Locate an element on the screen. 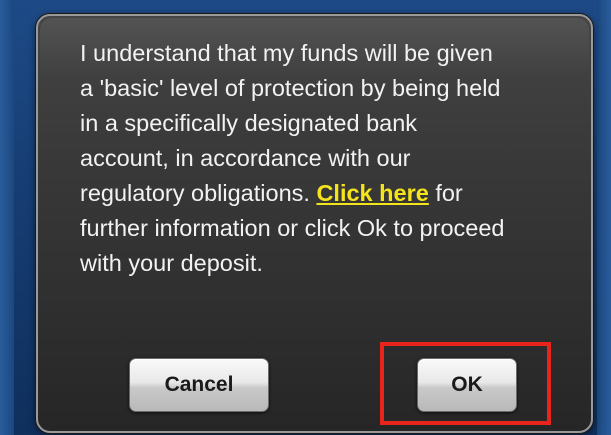  cancel-button: Cancel is located at coordinates (199, 385).